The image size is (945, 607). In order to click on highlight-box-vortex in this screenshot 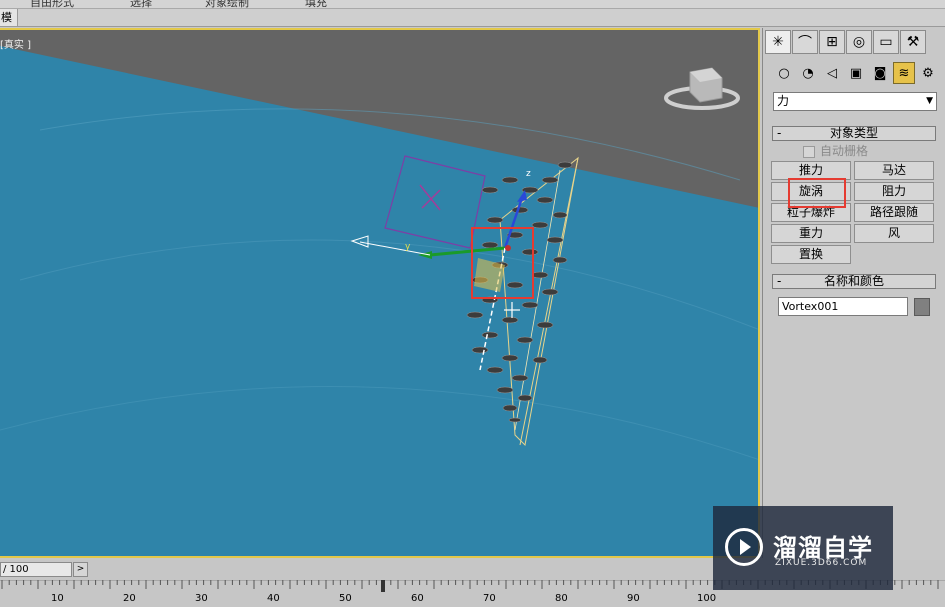, I will do `click(817, 193)`.